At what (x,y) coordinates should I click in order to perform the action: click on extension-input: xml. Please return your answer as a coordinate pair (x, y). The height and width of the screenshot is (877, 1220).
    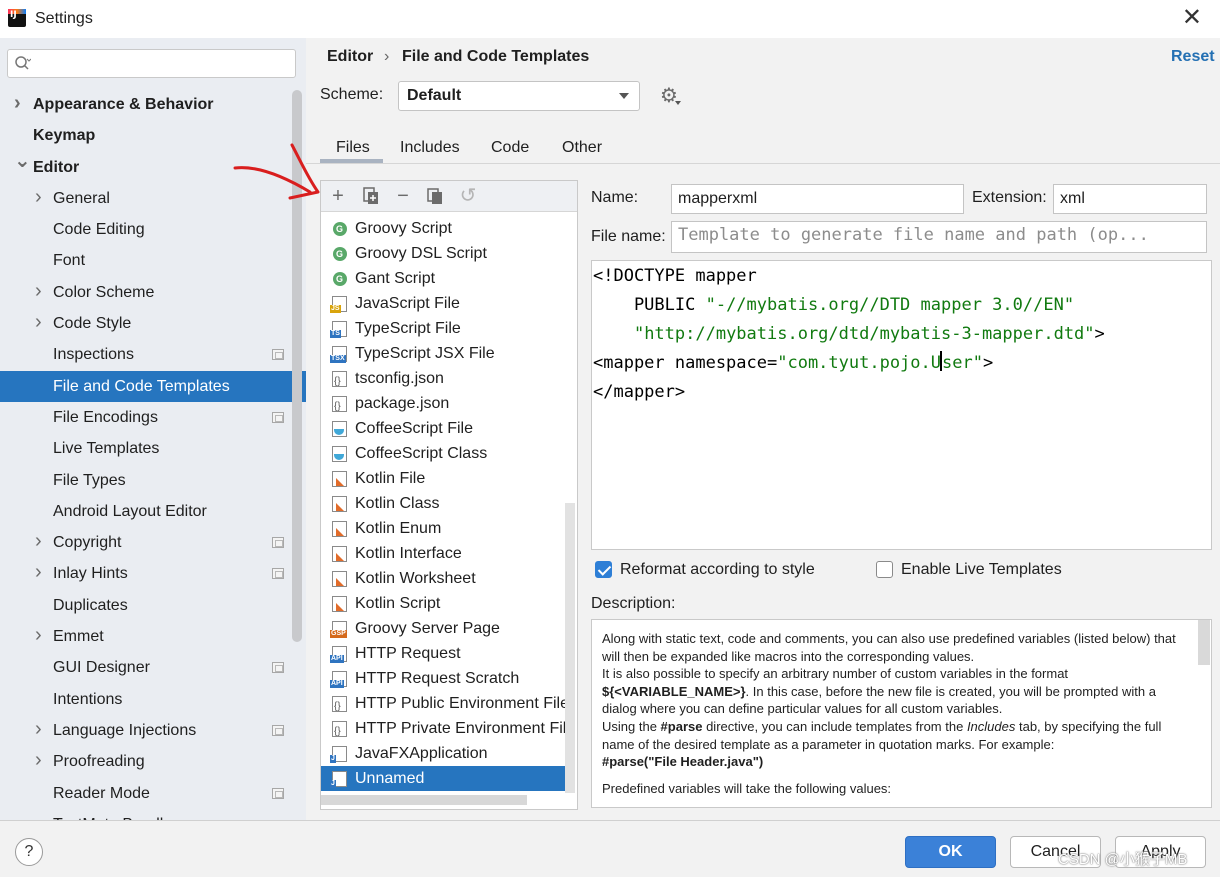
    Looking at the image, I should click on (1130, 199).